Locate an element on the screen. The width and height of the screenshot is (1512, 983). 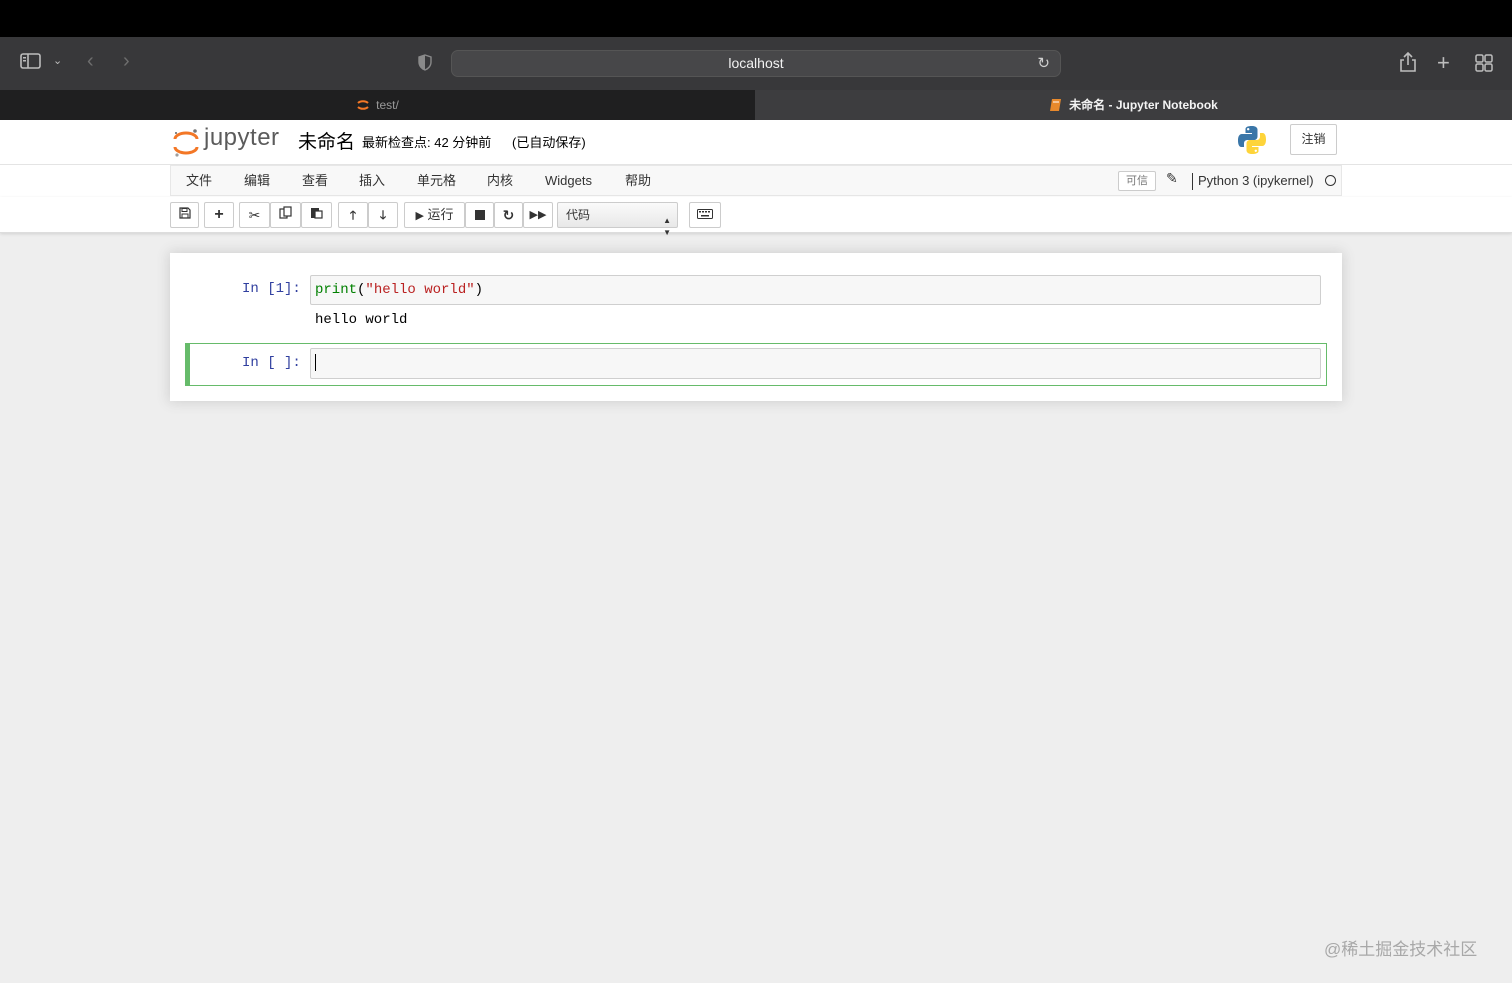
arrow-down-icon: 🡓 is located at coordinates (383, 215).